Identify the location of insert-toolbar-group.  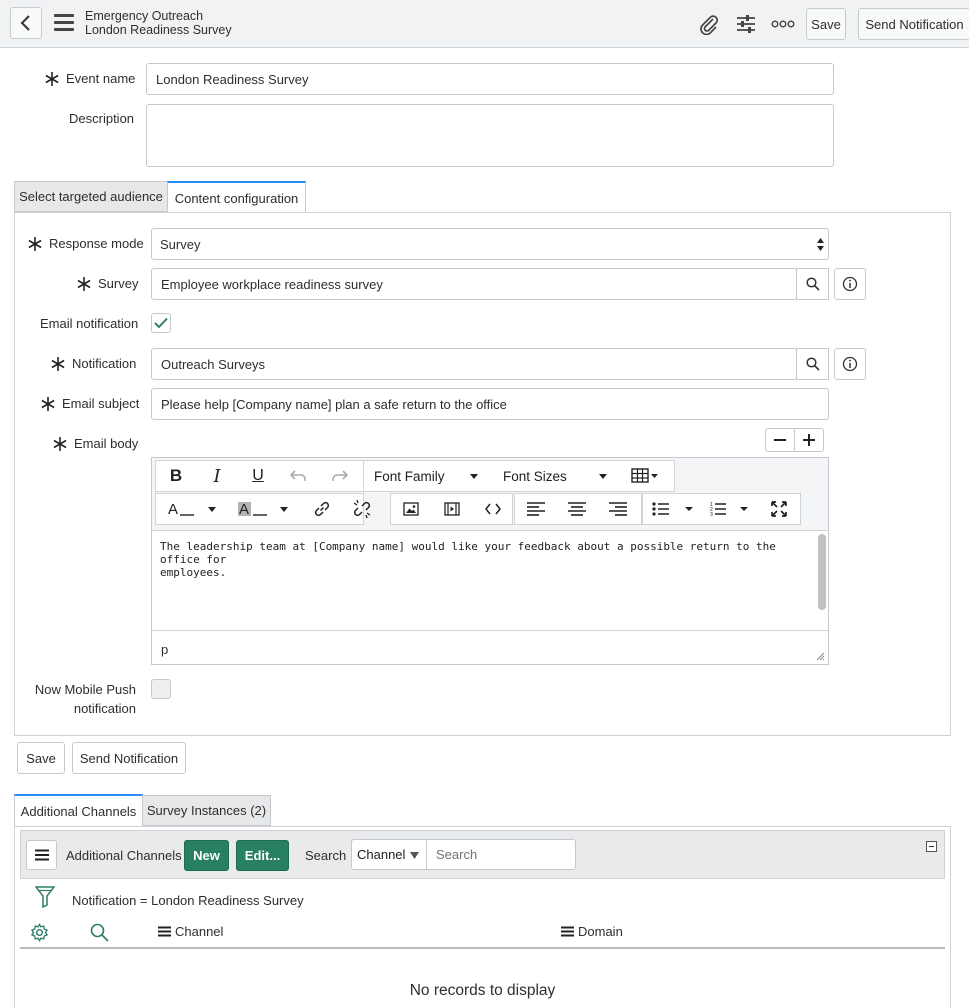
(451, 509).